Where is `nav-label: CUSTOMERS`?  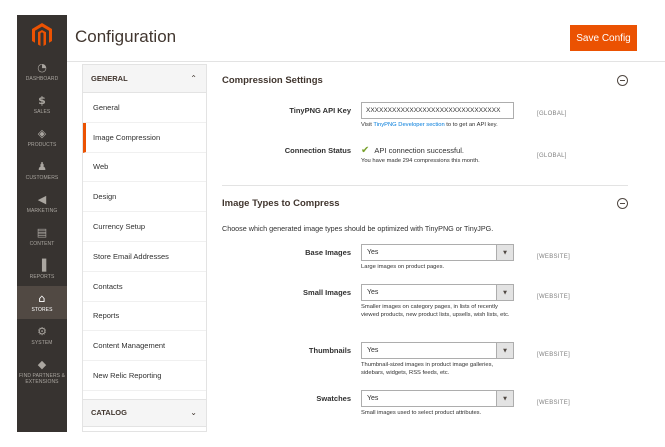 nav-label: CUSTOMERS is located at coordinates (42, 177).